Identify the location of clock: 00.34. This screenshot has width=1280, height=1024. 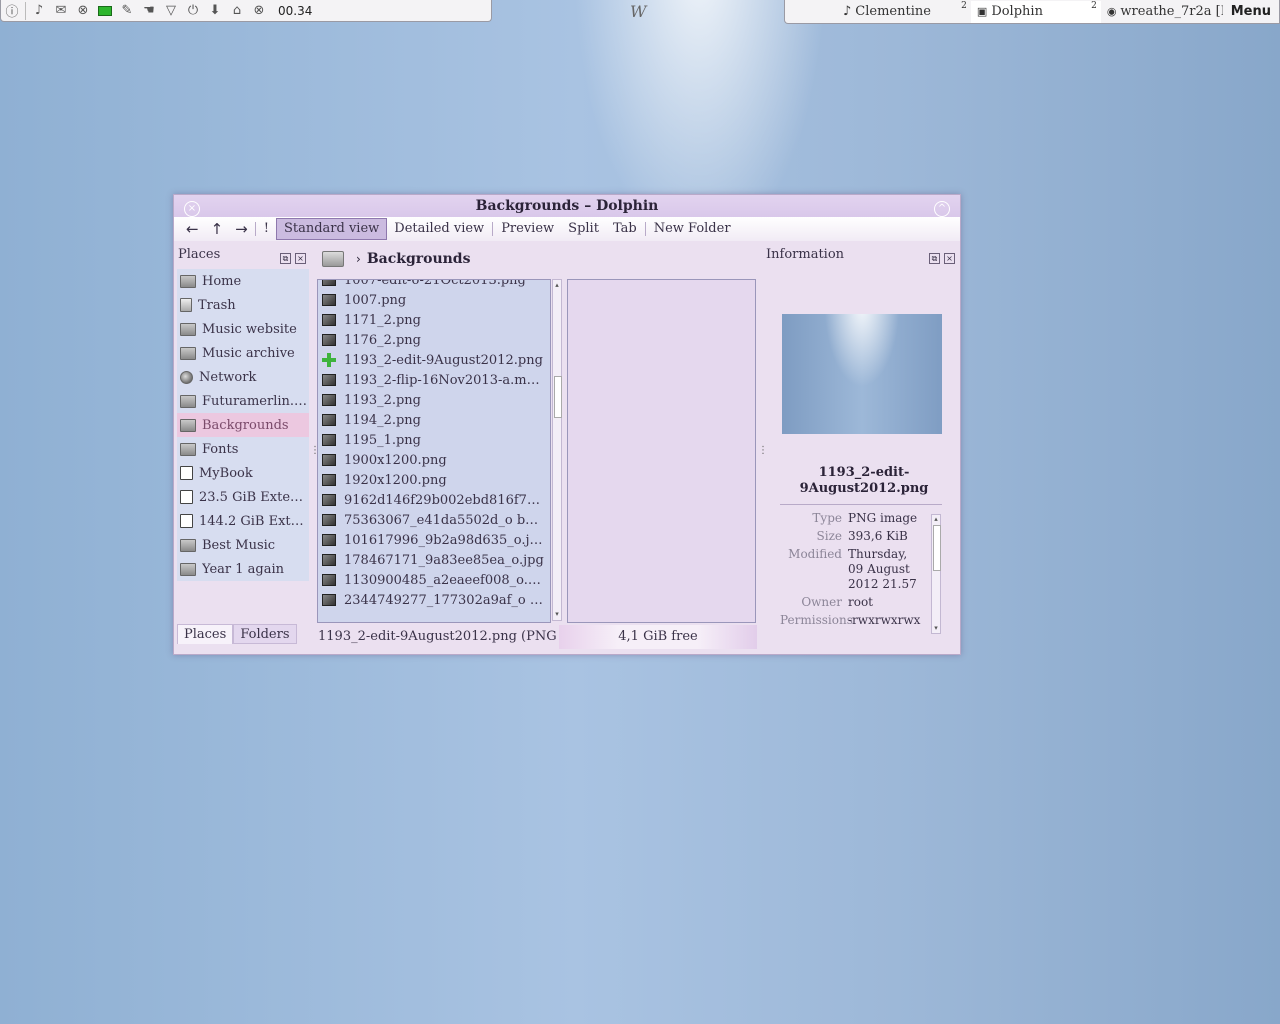
(295, 10).